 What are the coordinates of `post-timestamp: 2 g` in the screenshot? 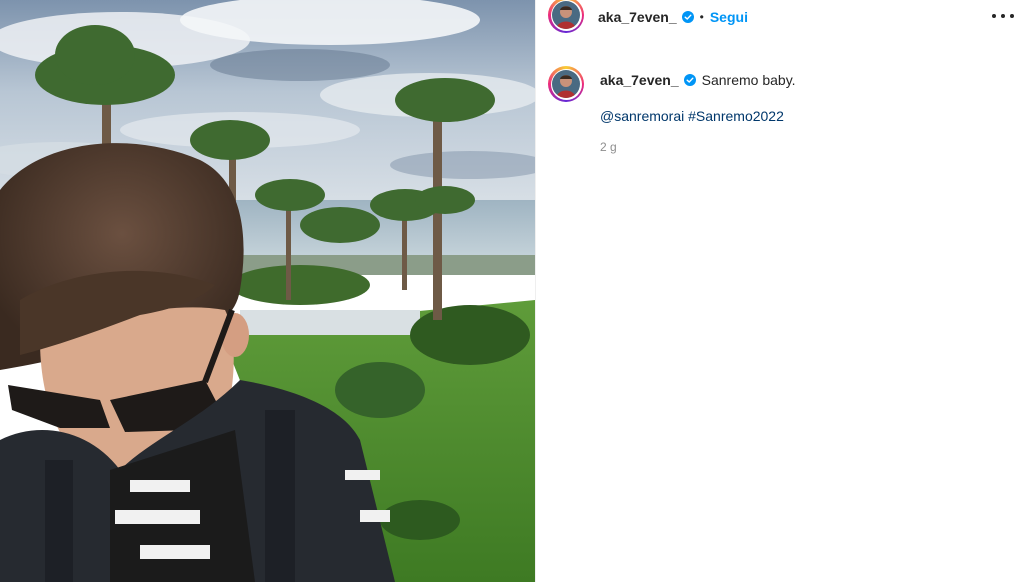 It's located at (805, 147).